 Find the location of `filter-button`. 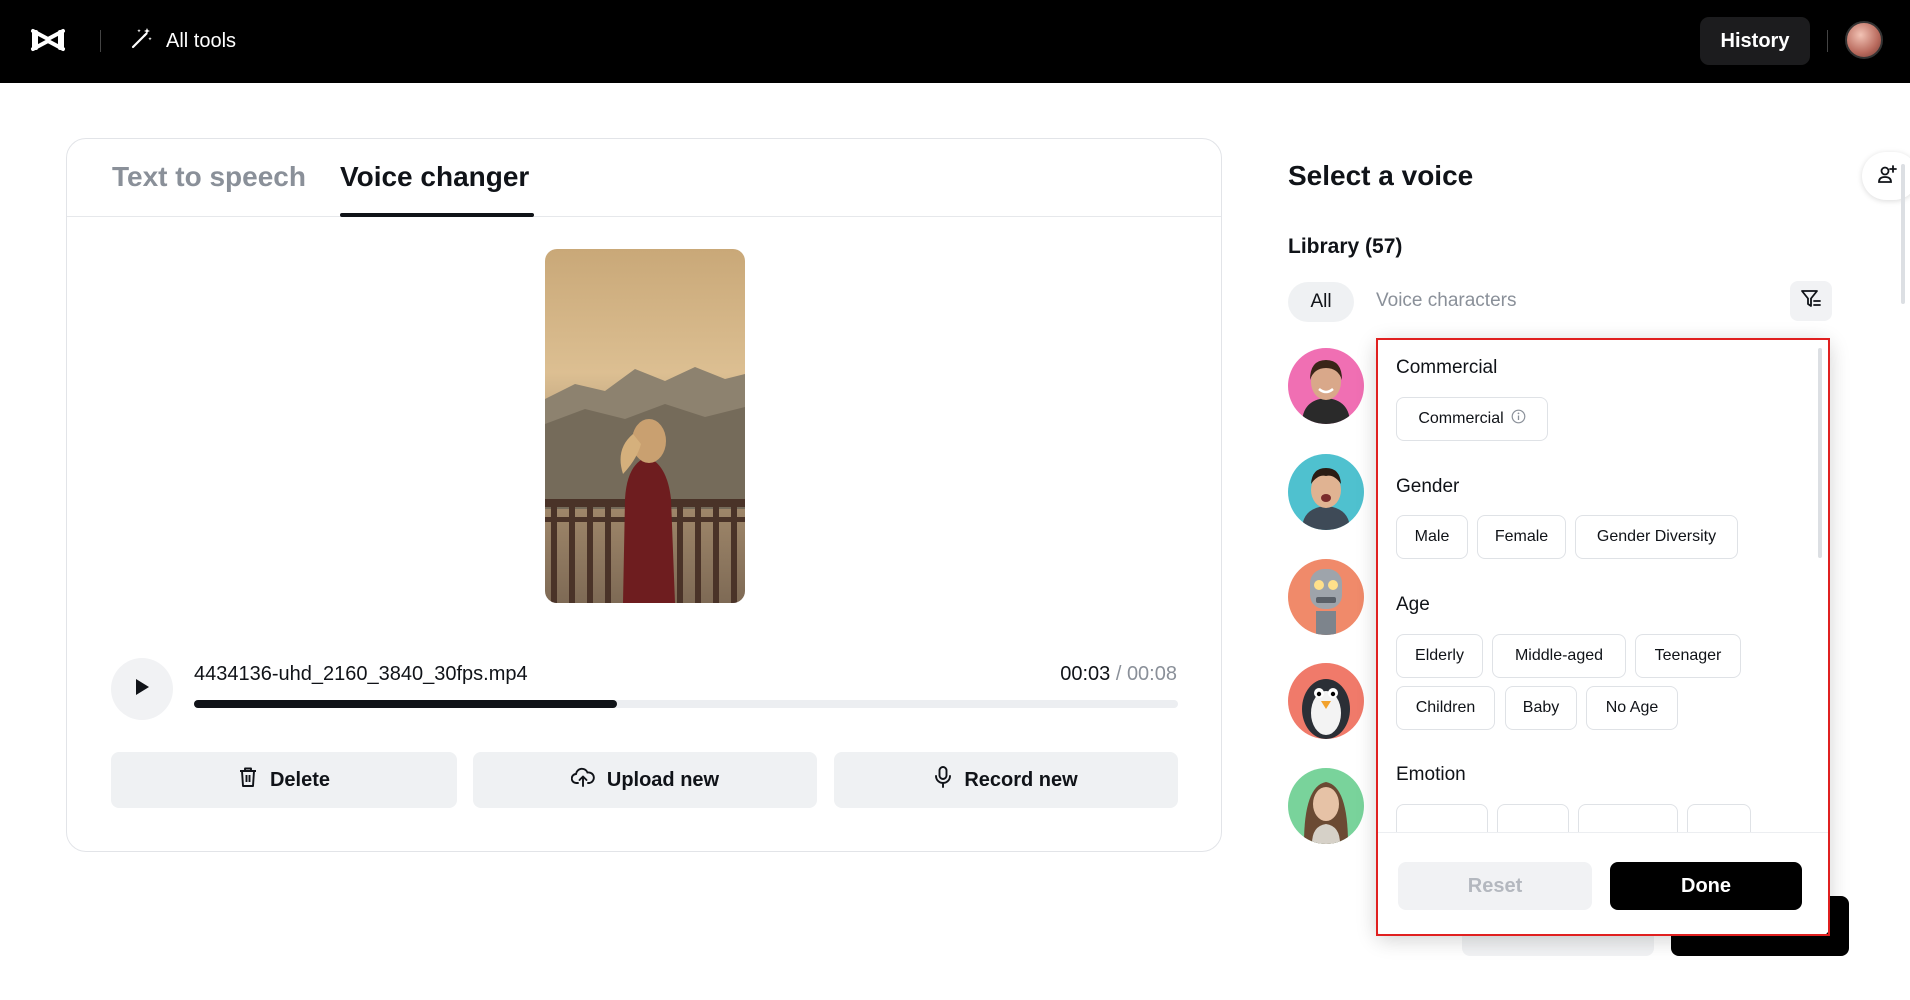

filter-button is located at coordinates (1811, 301).